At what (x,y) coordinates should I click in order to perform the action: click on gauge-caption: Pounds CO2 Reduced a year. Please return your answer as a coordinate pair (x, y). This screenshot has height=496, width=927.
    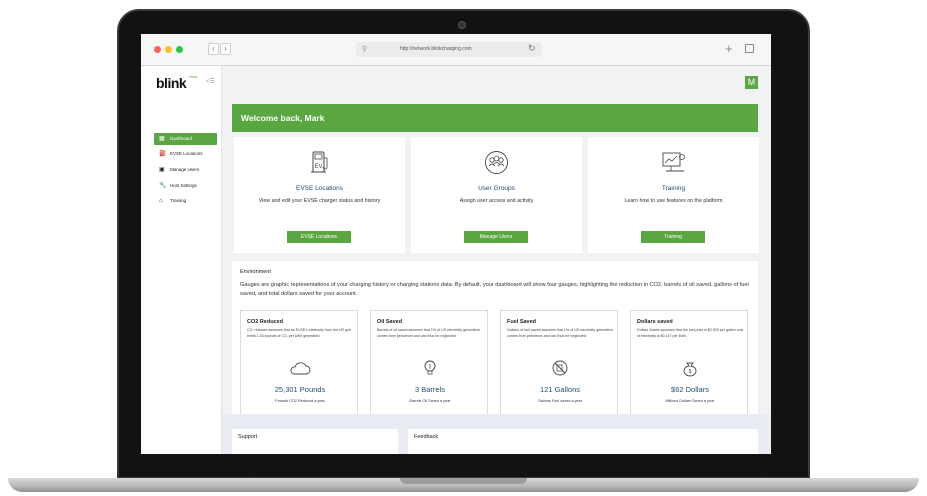
    Looking at the image, I should click on (300, 401).